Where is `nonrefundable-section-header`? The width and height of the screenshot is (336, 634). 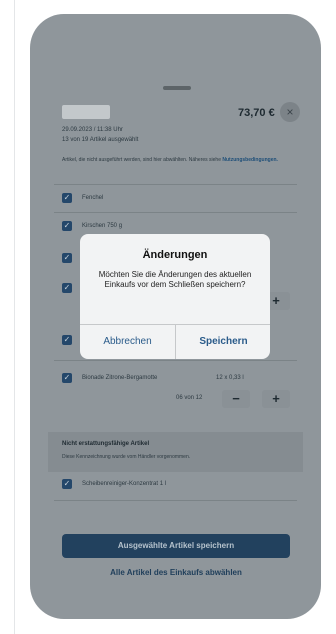 nonrefundable-section-header is located at coordinates (175, 452).